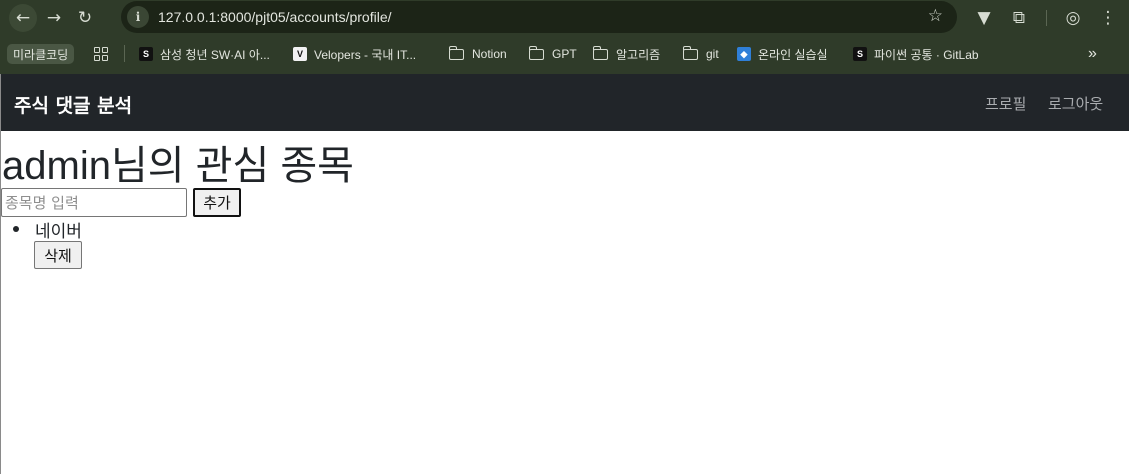 The height and width of the screenshot is (474, 1129). Describe the element at coordinates (1046, 18) in the screenshot. I see `toolbar-divider` at that location.